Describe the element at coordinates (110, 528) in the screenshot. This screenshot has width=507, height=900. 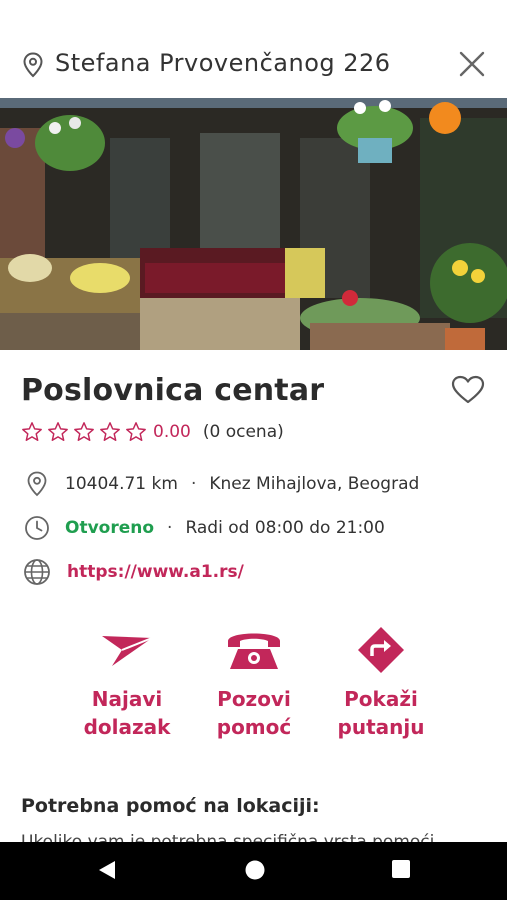
I see `open-status: Otvoreno` at that location.